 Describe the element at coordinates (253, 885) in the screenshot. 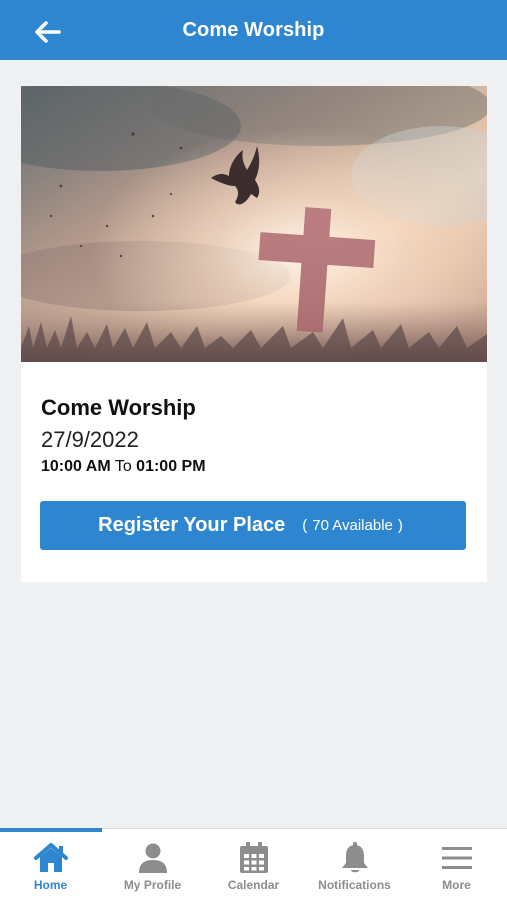

I see `nav-label-calendar: Calendar` at that location.